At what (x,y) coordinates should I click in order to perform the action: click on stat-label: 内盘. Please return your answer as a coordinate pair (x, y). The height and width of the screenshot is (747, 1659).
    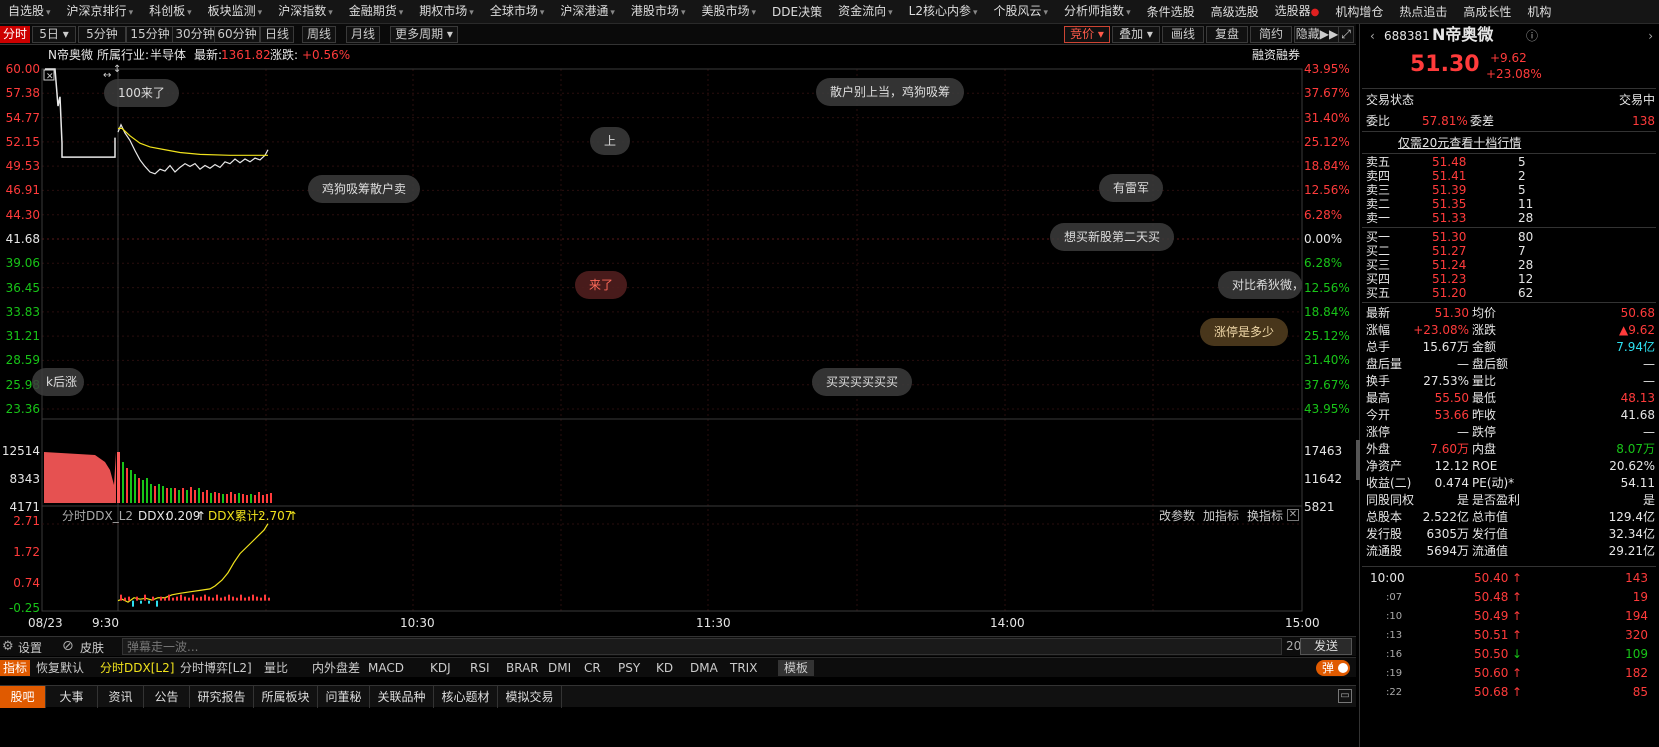
    Looking at the image, I should click on (1484, 449).